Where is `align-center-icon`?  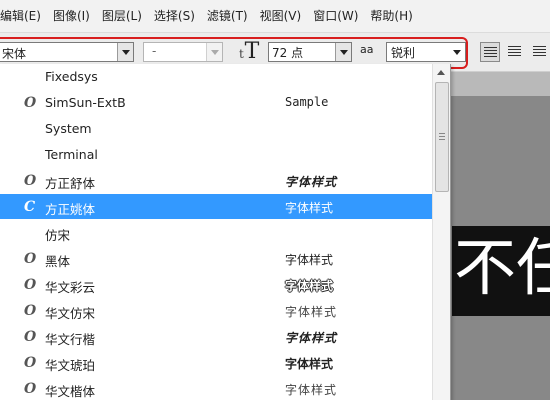 align-center-icon is located at coordinates (514, 52).